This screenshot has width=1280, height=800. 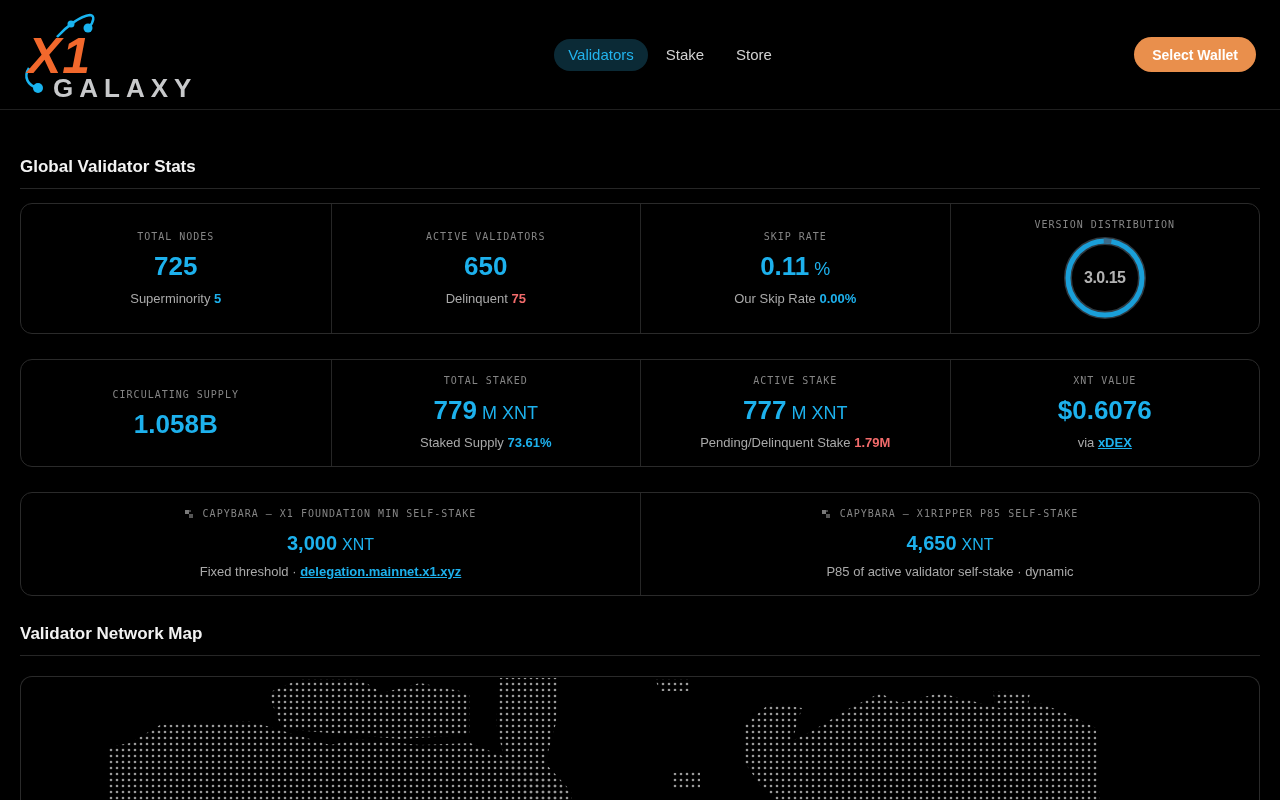 I want to click on stat-label: TOTAL NODES, so click(x=176, y=236).